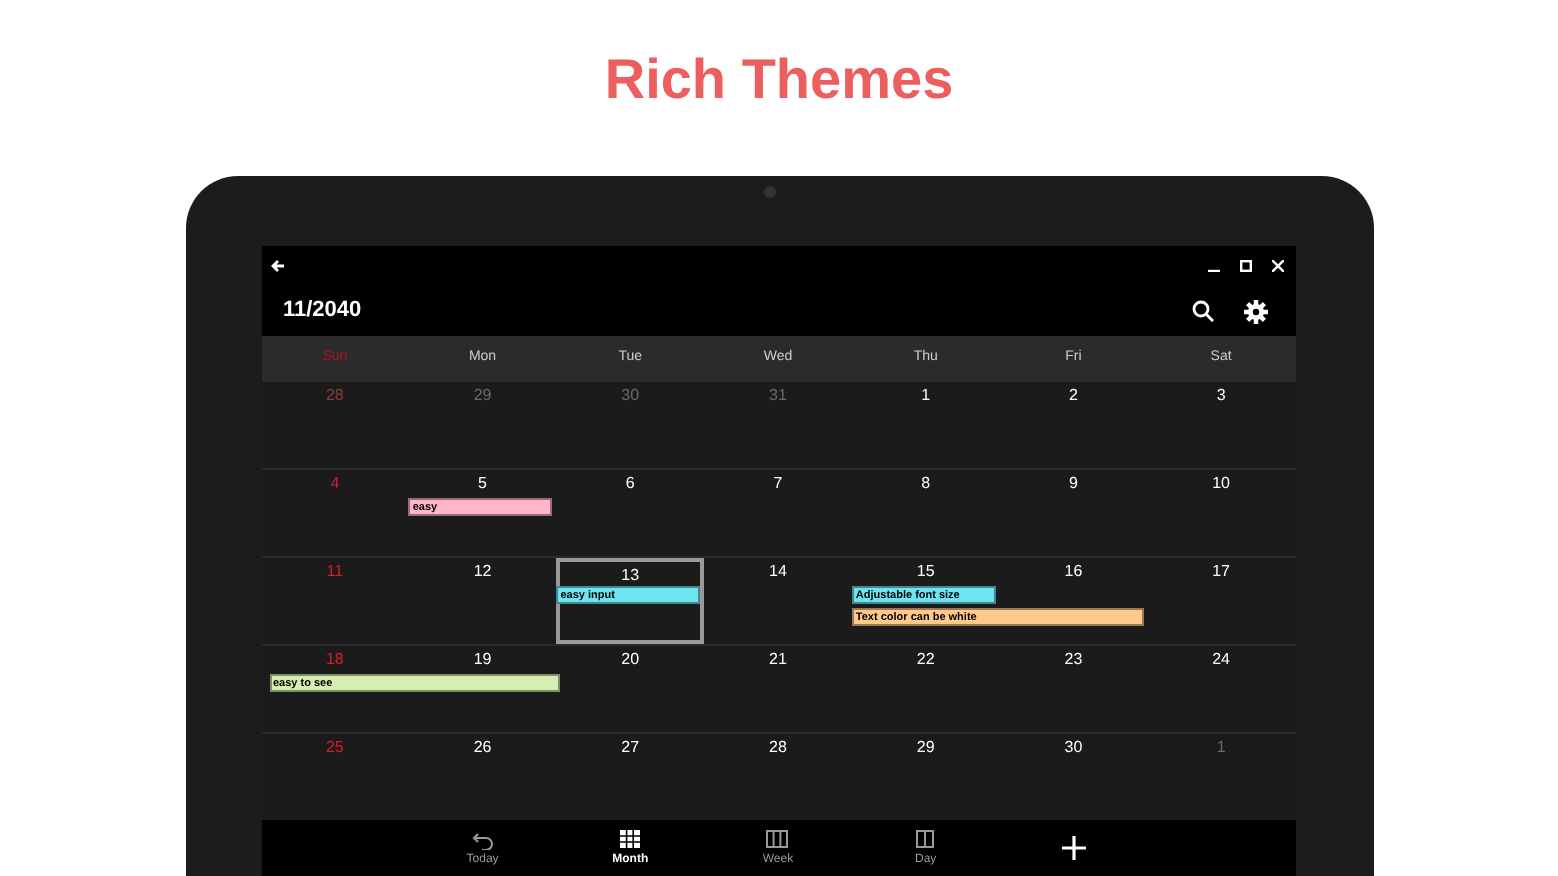 The image size is (1558, 876). I want to click on day-number: 23, so click(1073, 660).